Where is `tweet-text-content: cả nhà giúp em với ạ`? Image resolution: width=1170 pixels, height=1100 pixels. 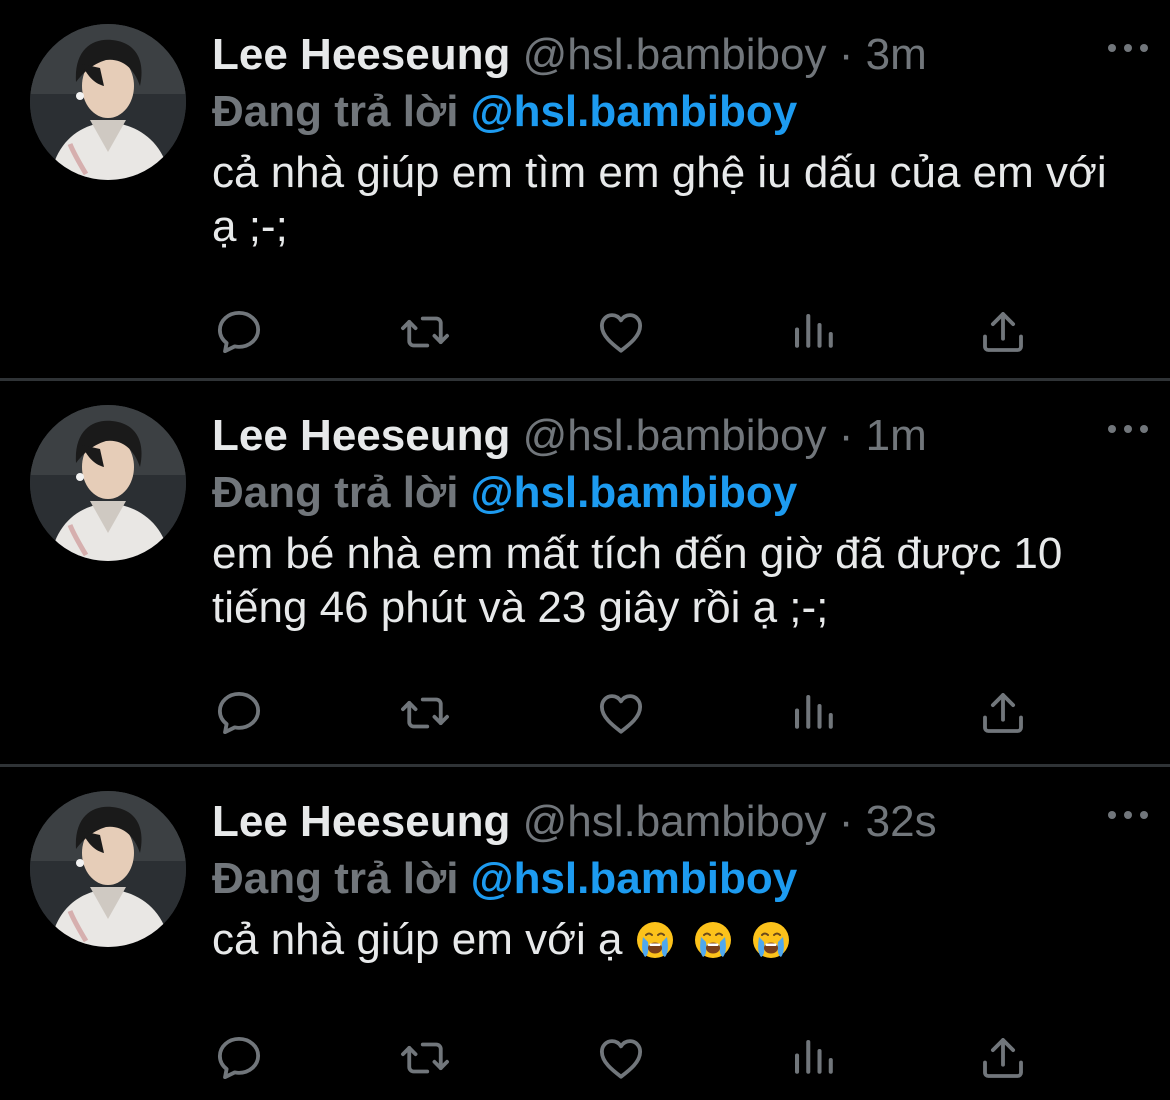 tweet-text-content: cả nhà giúp em với ạ is located at coordinates (417, 939).